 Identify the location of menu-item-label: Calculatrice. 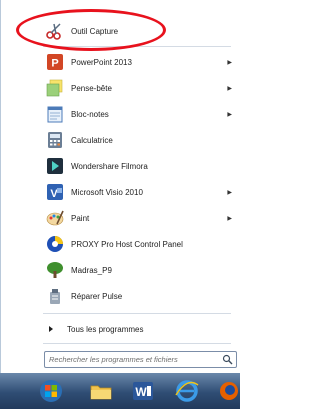
(92, 140).